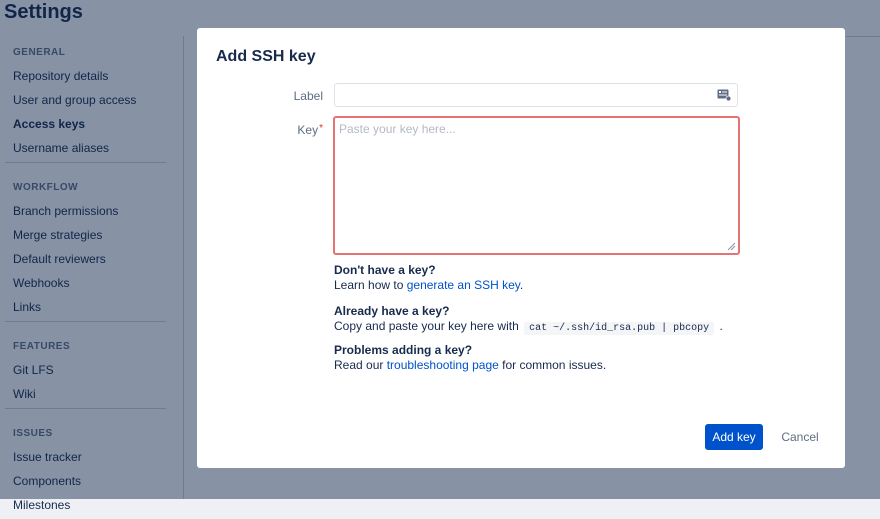  What do you see at coordinates (403, 350) in the screenshot?
I see `help-title: Problems adding a key?` at bounding box center [403, 350].